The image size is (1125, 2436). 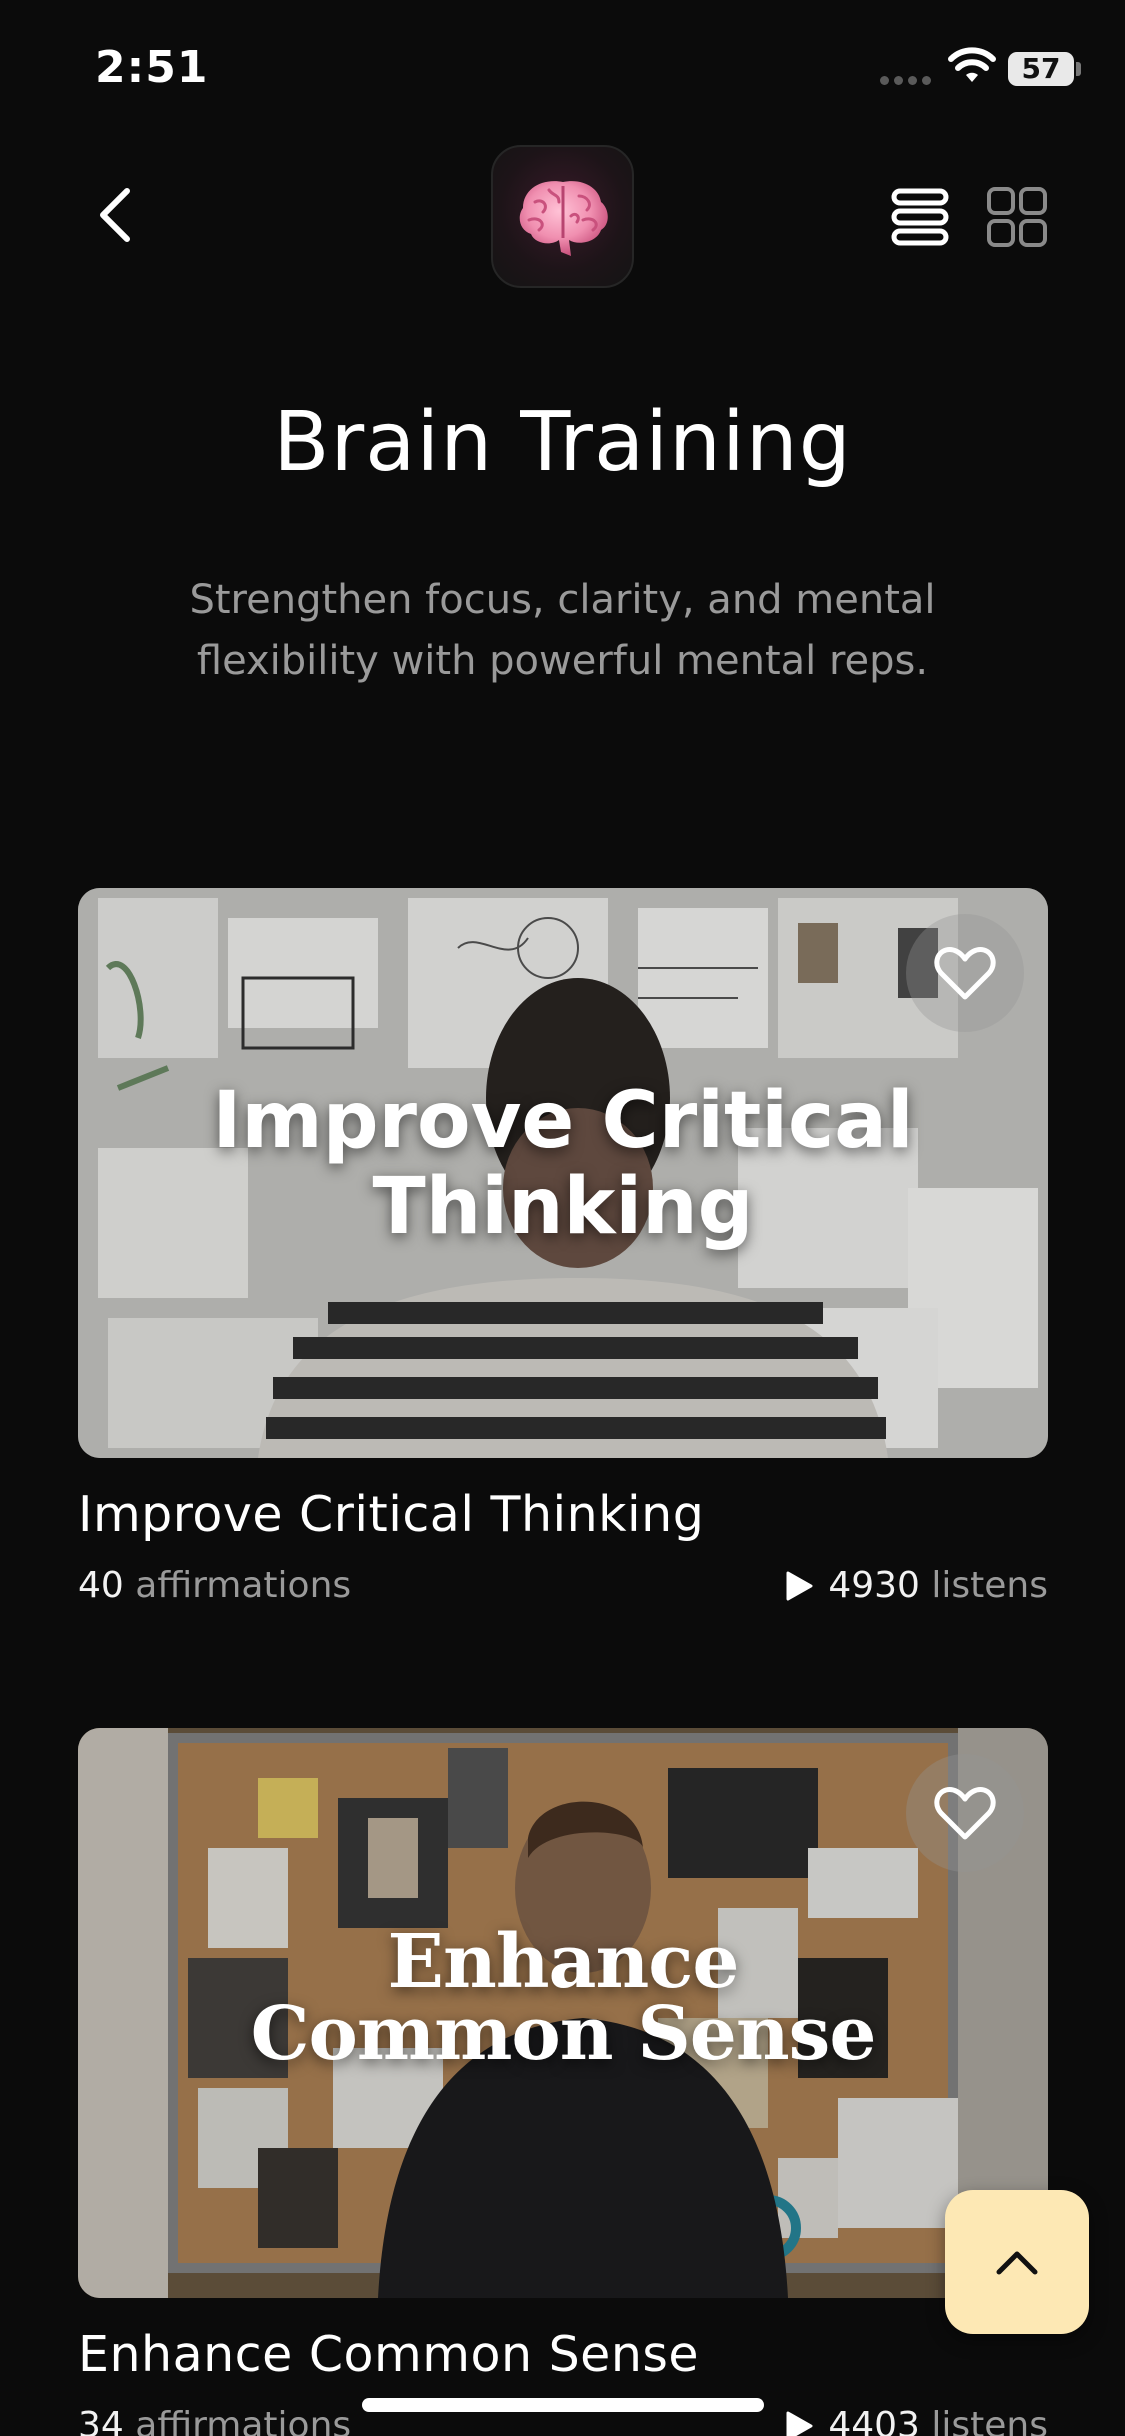 I want to click on affirmations-count: 34 affirmations, so click(x=214, y=2420).